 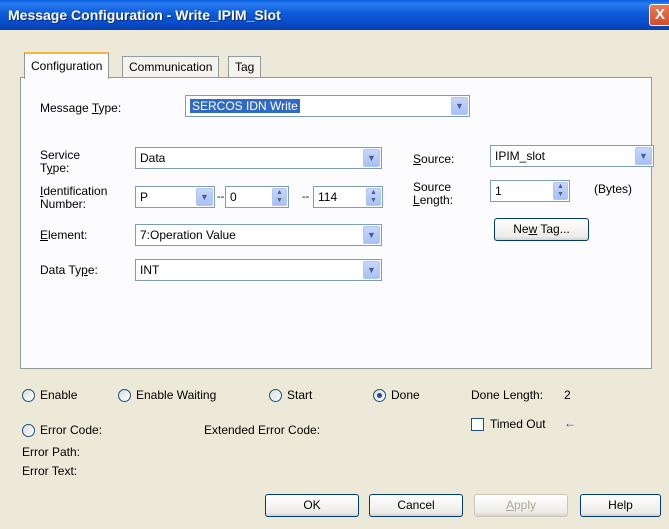 What do you see at coordinates (379, 395) in the screenshot?
I see `done-radio` at bounding box center [379, 395].